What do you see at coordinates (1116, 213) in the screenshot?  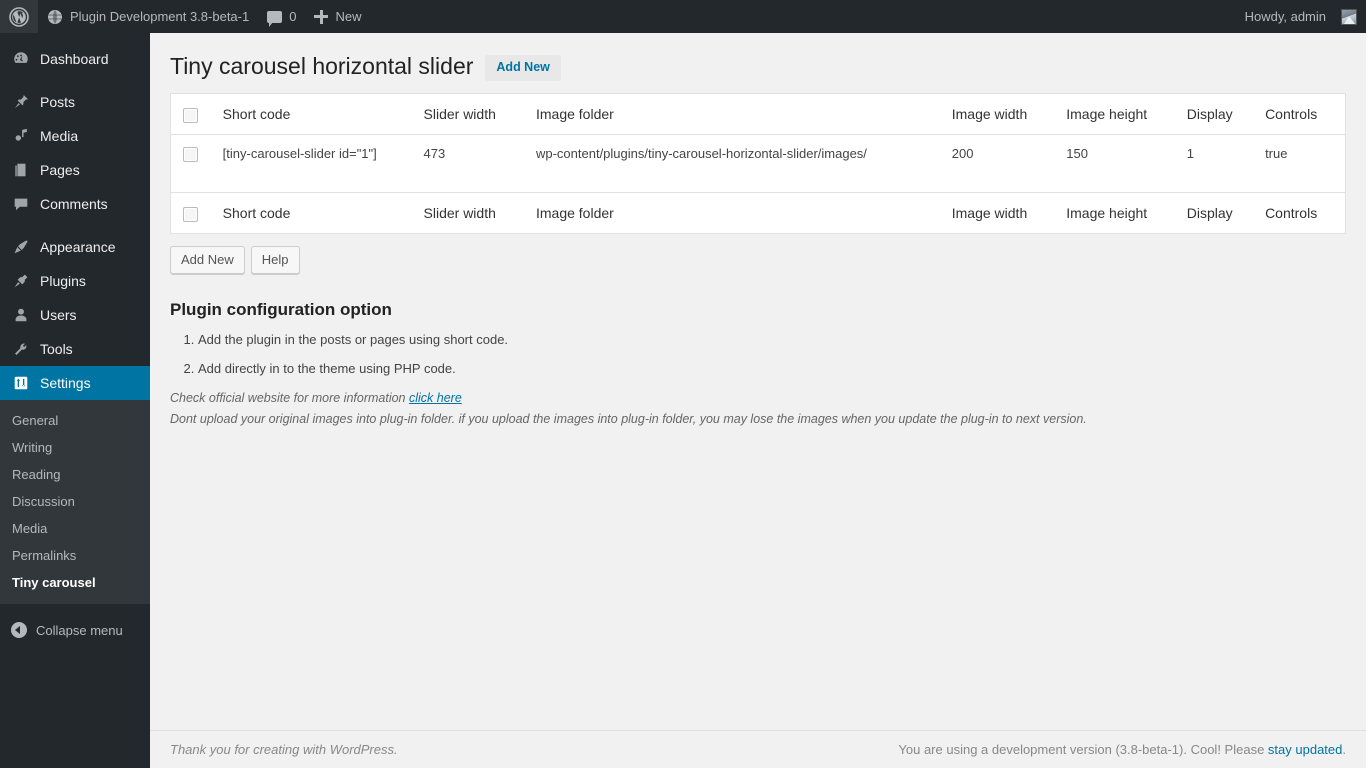 I see `column-footer-image-height: Image height` at bounding box center [1116, 213].